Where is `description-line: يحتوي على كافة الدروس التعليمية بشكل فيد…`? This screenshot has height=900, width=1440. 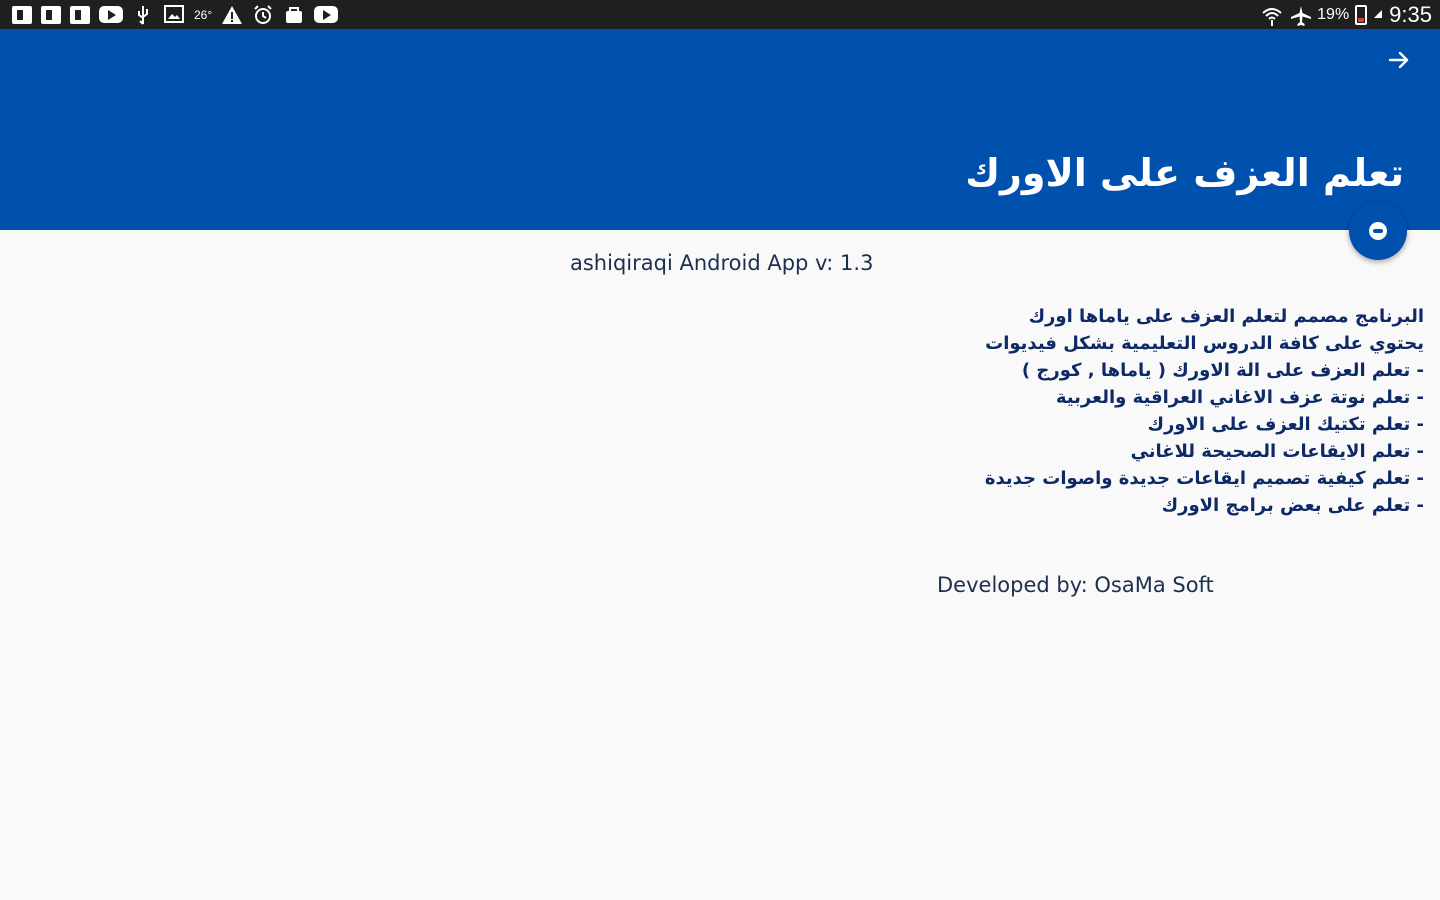
description-line: يحتوي على كافة الدروس التعليمية بشكل فيد… is located at coordinates (1204, 343).